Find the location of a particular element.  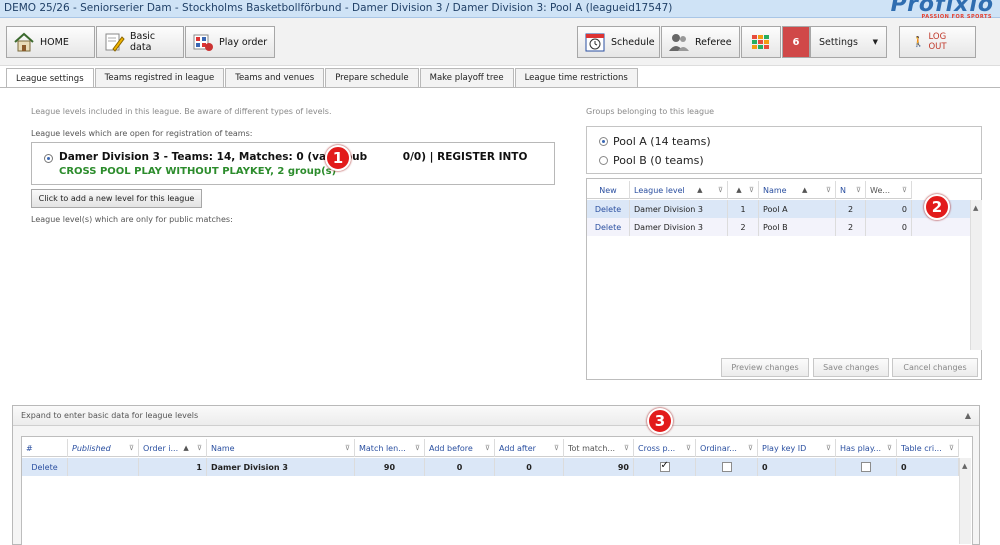

play-order-button: Play order is located at coordinates (230, 42).